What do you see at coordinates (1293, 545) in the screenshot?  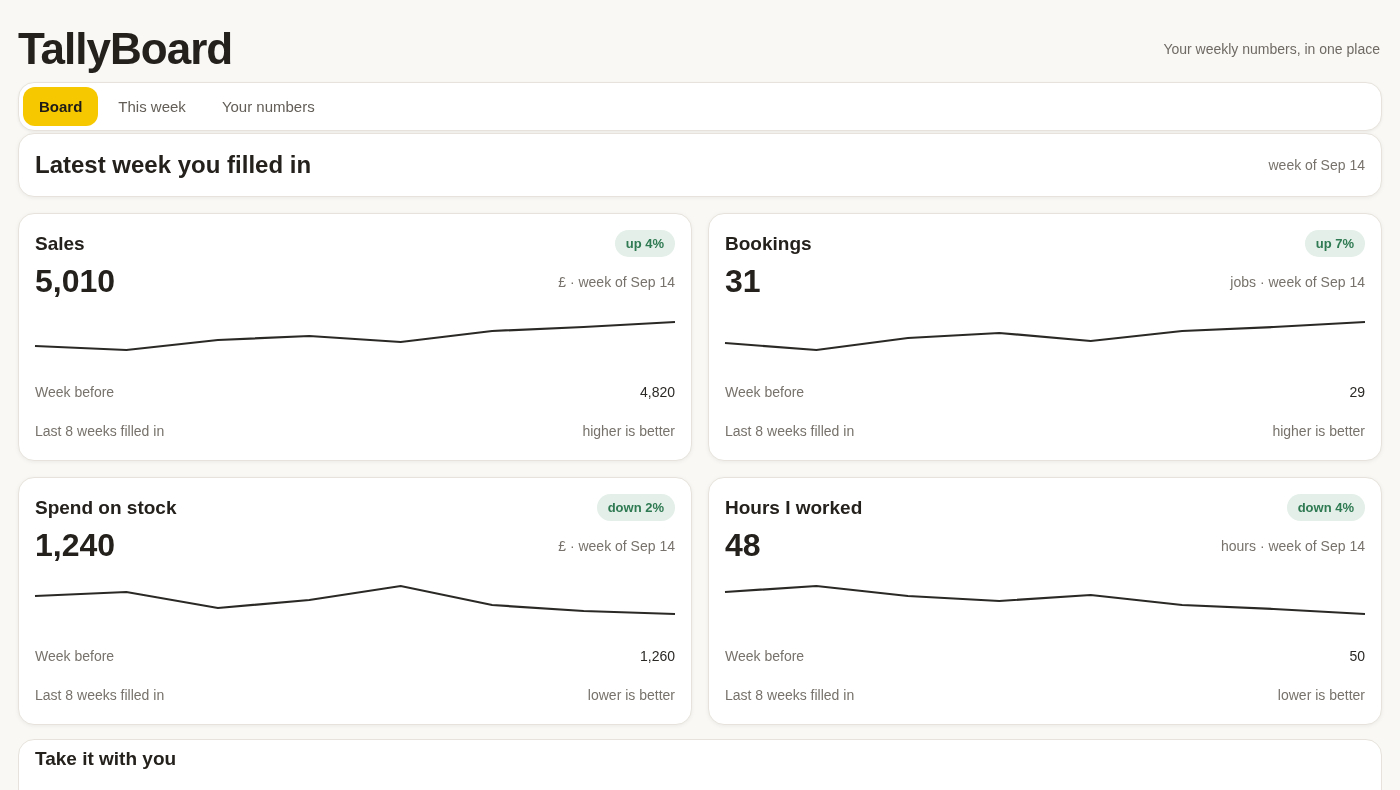 I see `unit-label: hours · week of Sep 14` at bounding box center [1293, 545].